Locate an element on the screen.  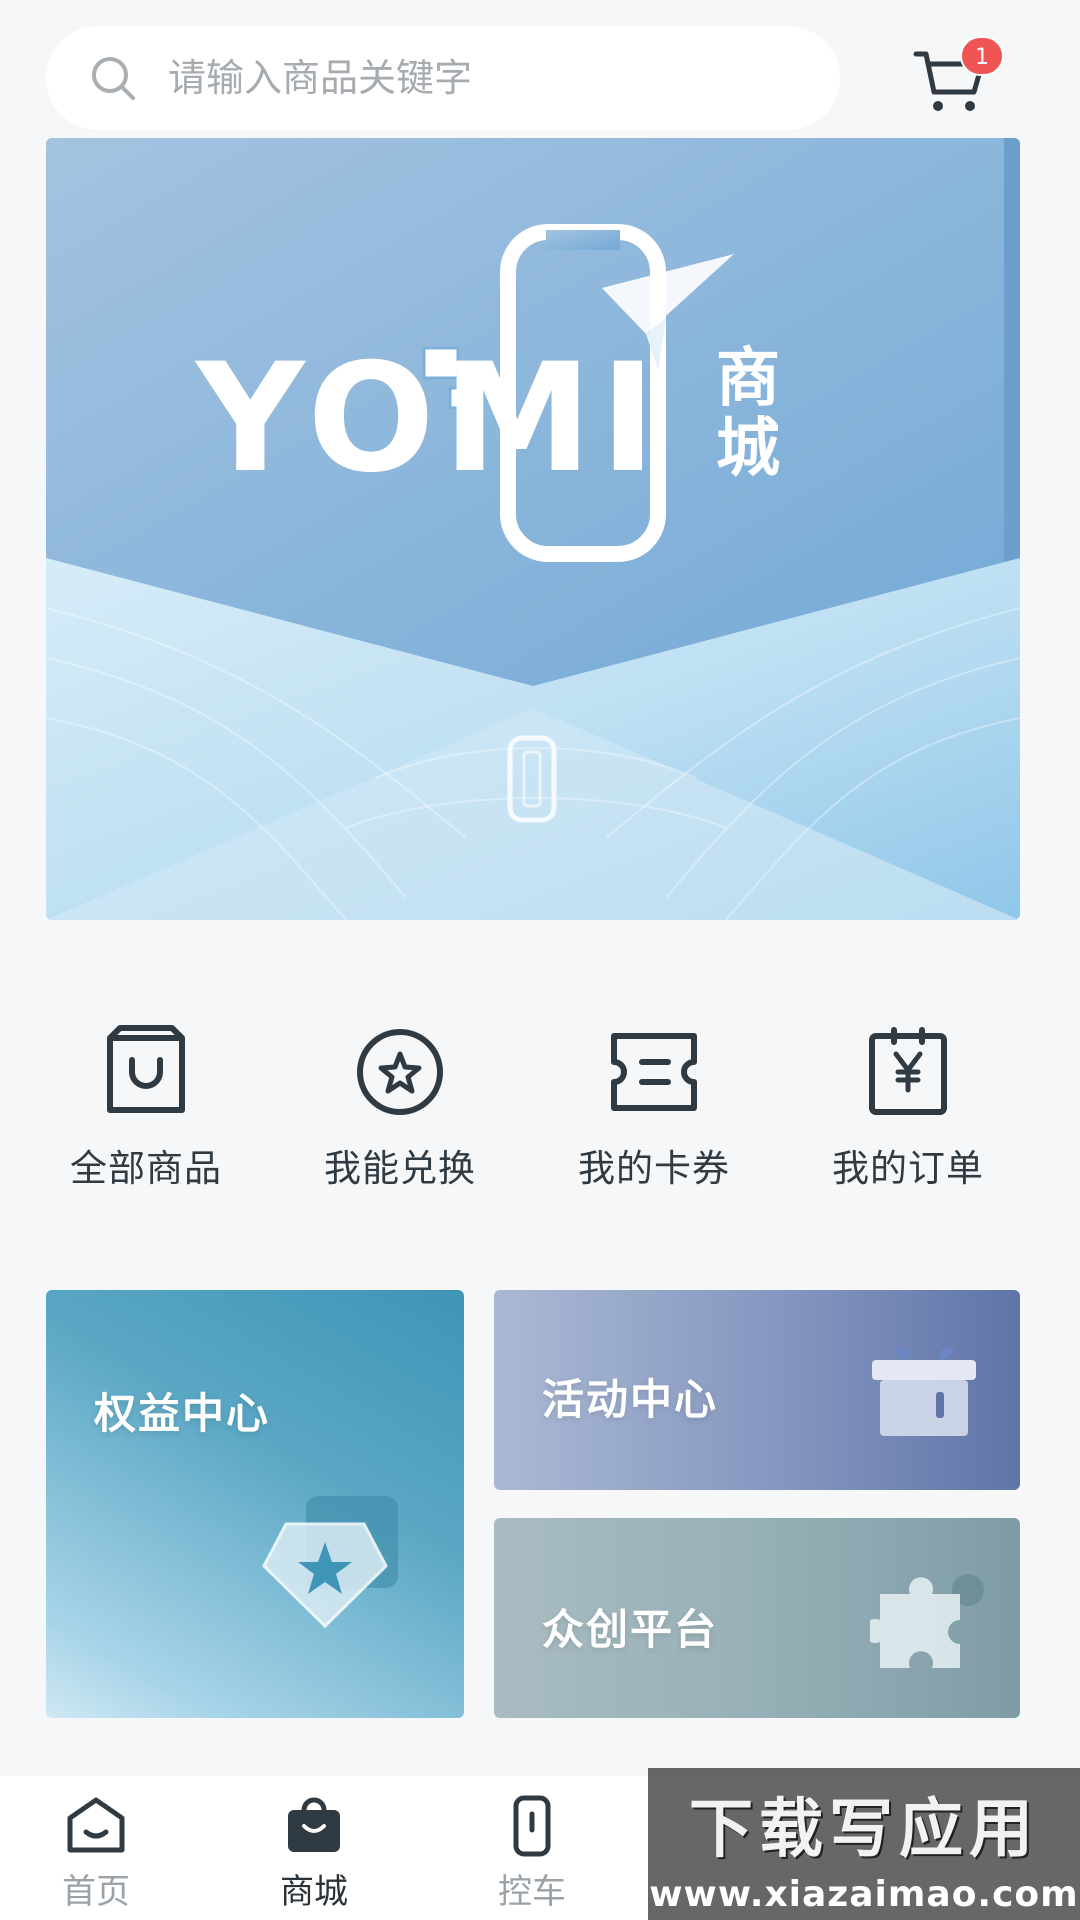
quick-item-my-orders: 我的订单 is located at coordinates (908, 1115).